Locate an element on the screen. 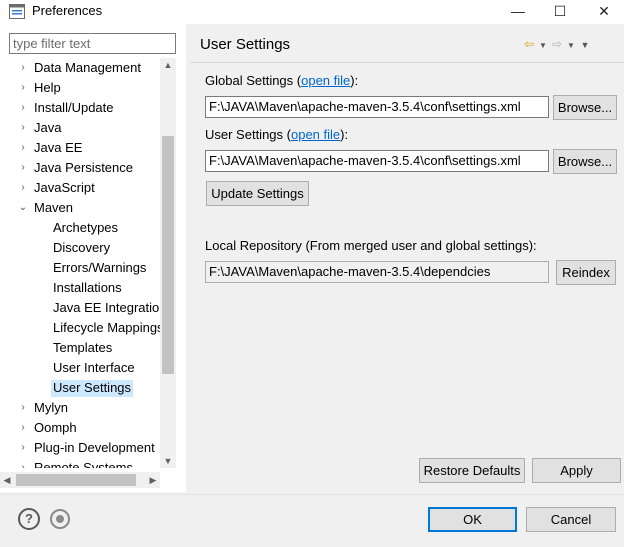 The image size is (624, 547). minimize-button: — is located at coordinates (518, 11).